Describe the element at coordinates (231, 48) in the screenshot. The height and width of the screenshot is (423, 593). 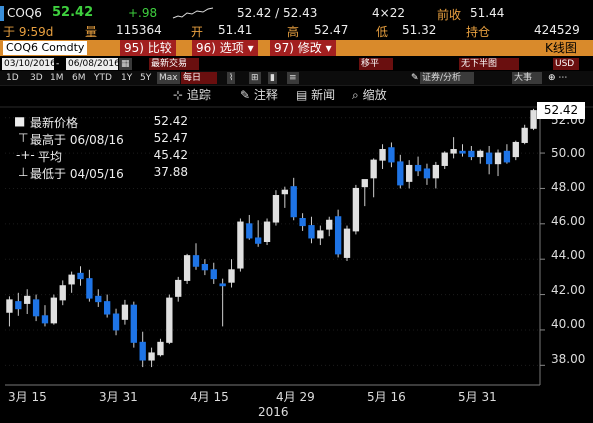
I see `options-label: 选项` at that location.